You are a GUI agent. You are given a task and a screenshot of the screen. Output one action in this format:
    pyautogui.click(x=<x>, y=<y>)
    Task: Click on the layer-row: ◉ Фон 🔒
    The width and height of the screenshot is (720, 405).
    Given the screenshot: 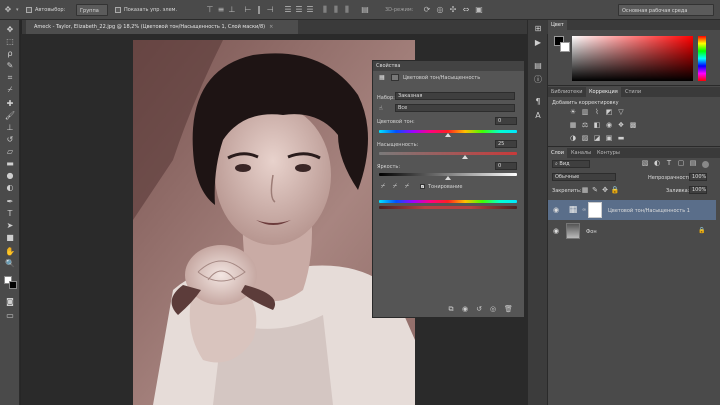 What is the action you would take?
    pyautogui.click(x=632, y=231)
    